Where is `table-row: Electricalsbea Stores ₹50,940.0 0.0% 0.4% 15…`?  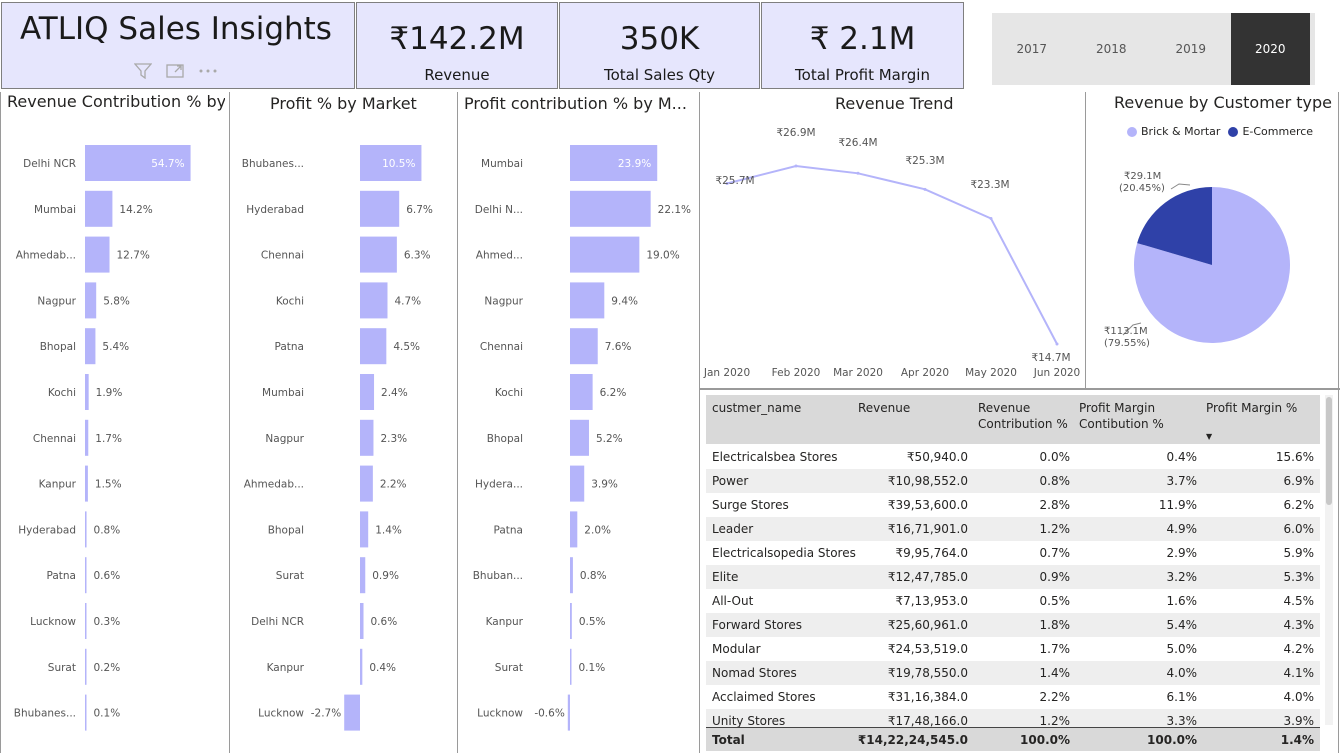
table-row: Electricalsbea Stores ₹50,940.0 0.0% 0.4% 15… is located at coordinates (1013, 457).